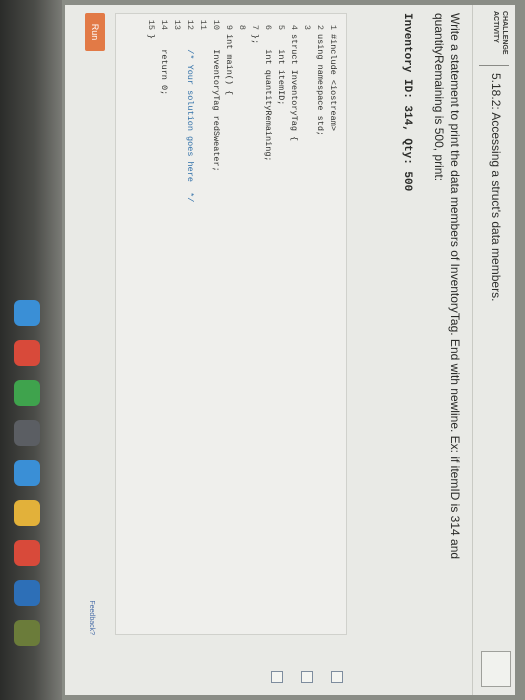  I want to click on code-text: int itemID;, so click(281, 70).